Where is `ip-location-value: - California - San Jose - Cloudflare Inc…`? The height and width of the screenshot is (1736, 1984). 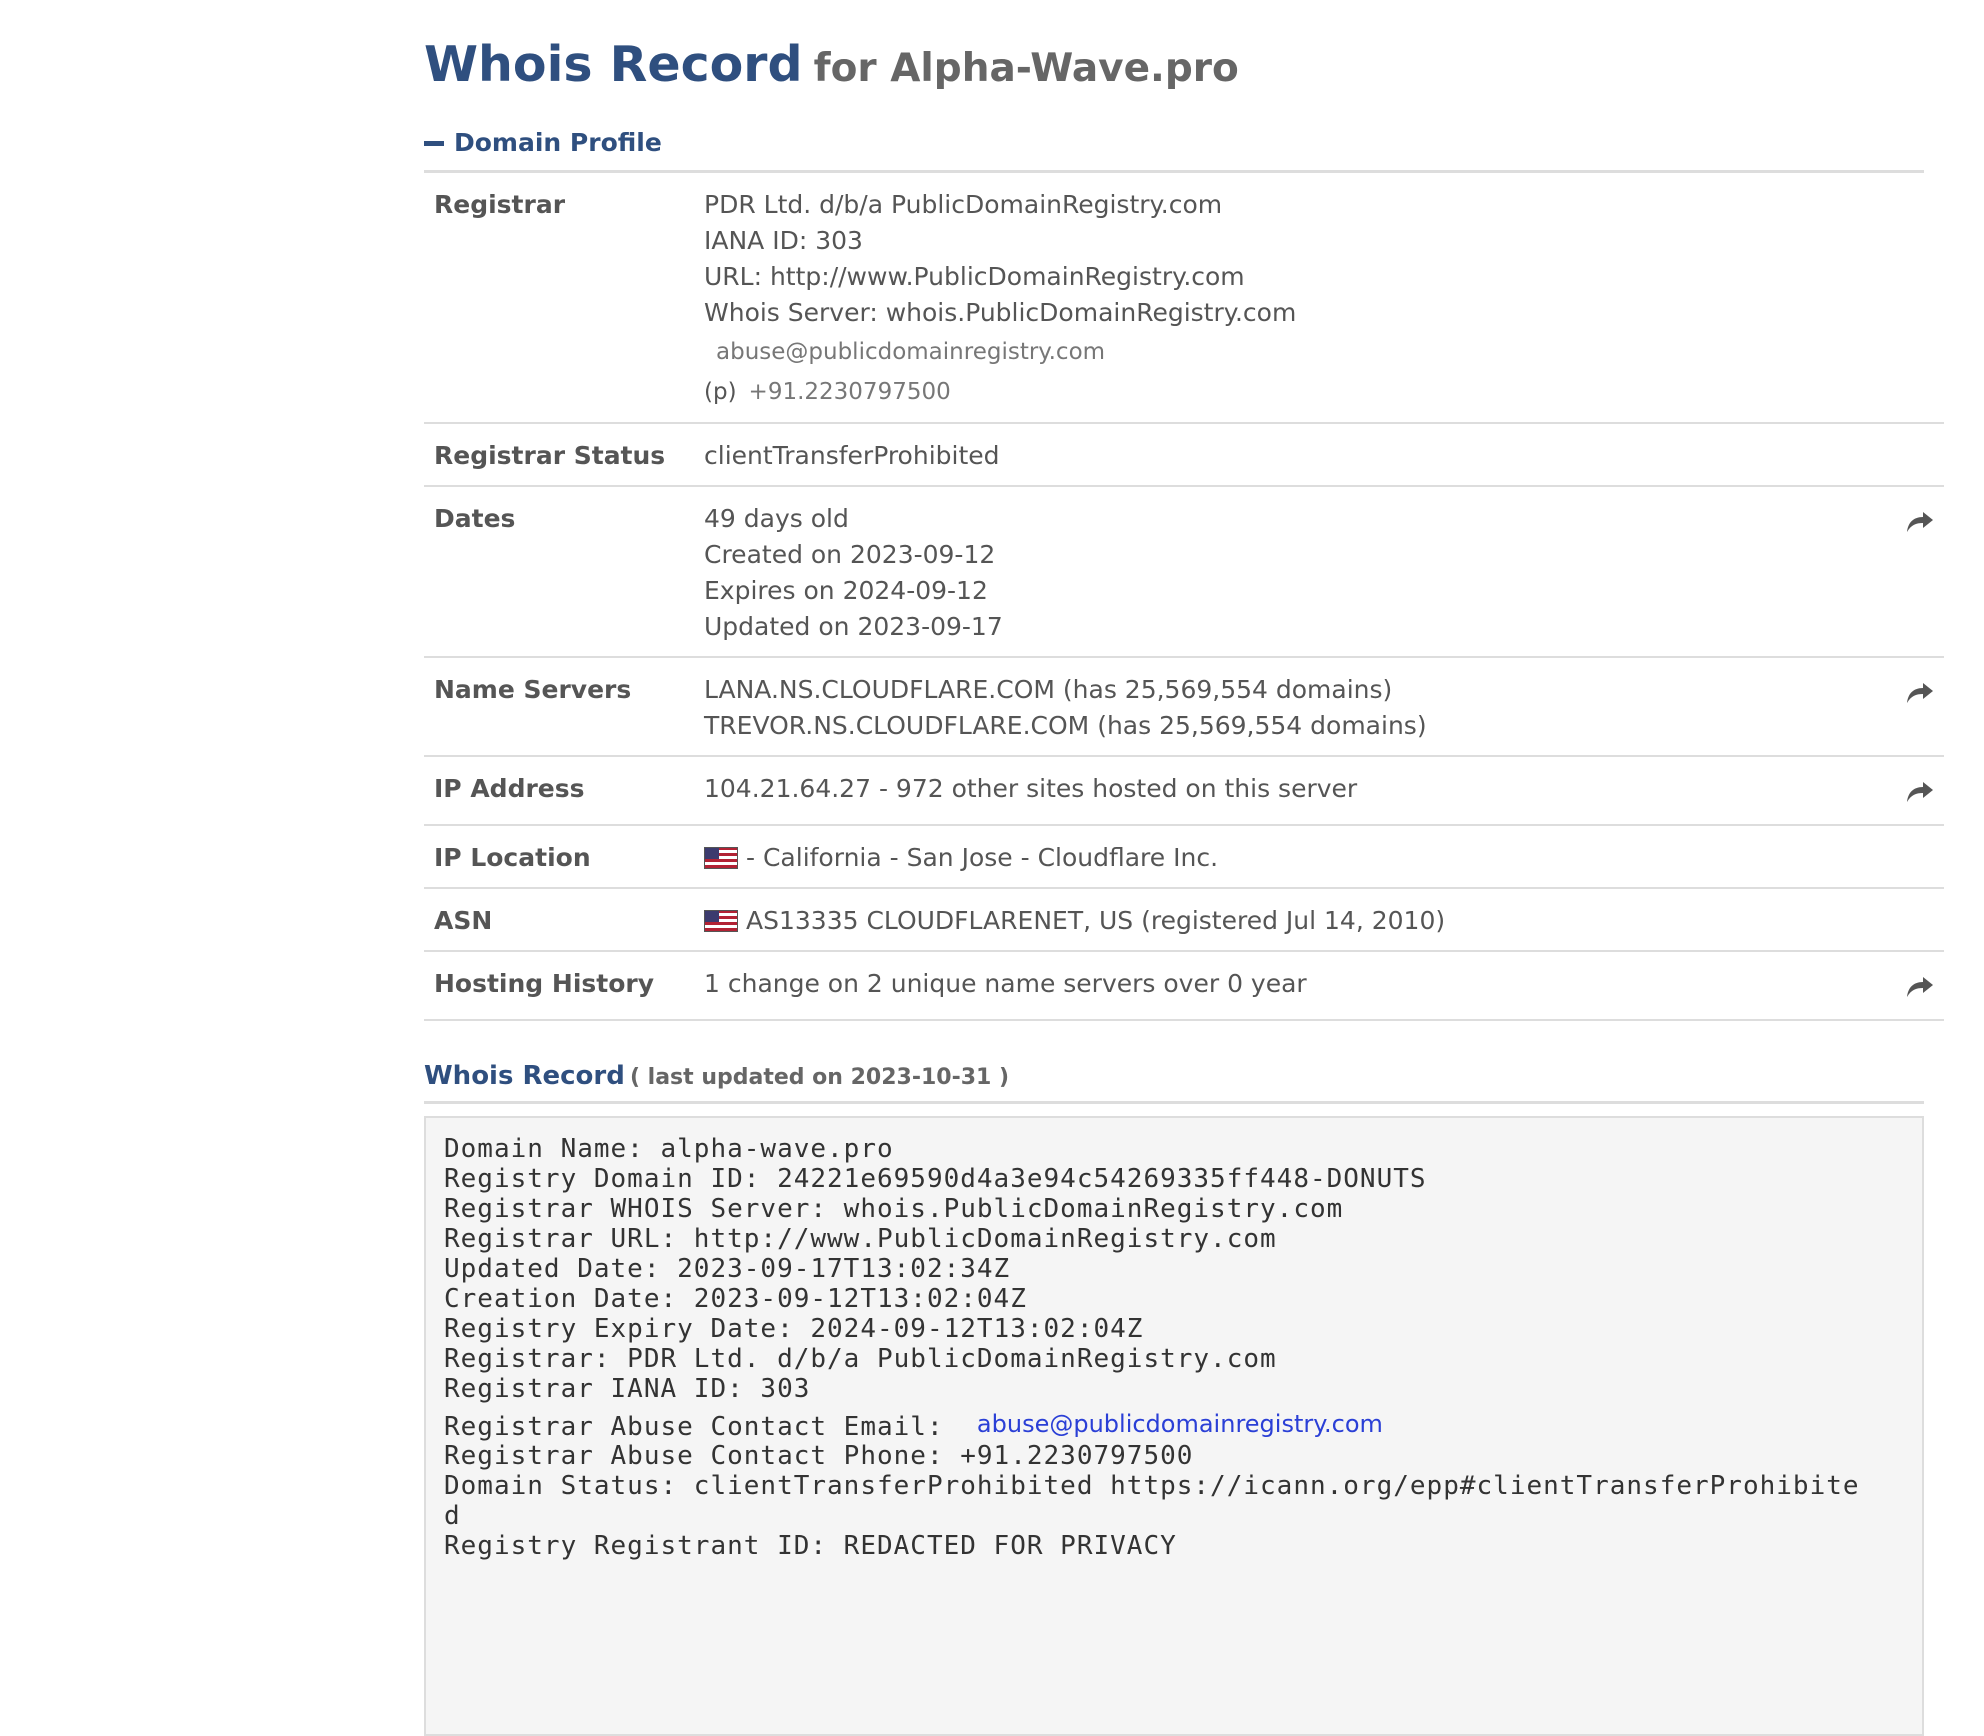 ip-location-value: - California - San Jose - Cloudflare Inc… is located at coordinates (982, 857).